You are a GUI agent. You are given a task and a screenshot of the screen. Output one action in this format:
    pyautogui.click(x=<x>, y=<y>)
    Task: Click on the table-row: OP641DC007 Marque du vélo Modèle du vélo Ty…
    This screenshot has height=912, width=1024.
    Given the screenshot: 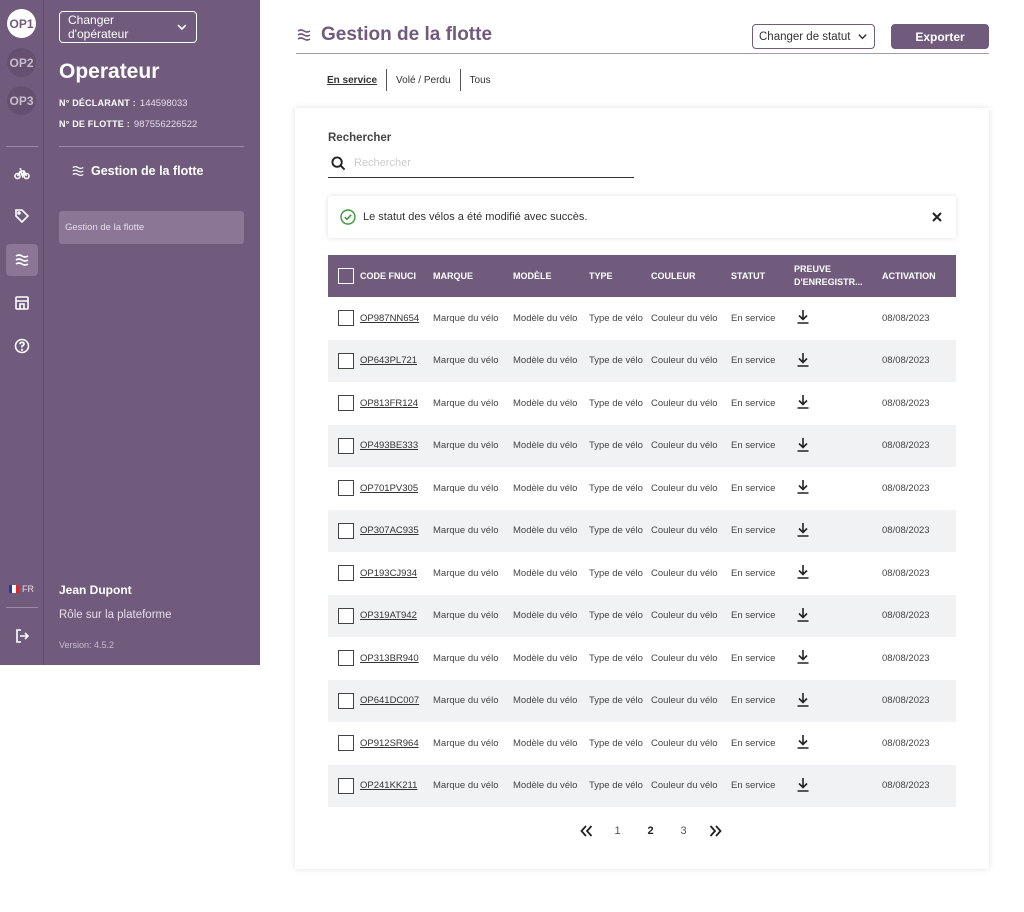 What is the action you would take?
    pyautogui.click(x=642, y=700)
    